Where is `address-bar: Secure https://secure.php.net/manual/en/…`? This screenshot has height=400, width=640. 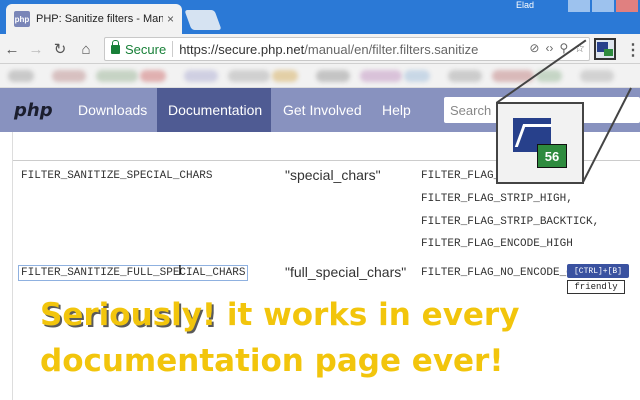 address-bar: Secure https://secure.php.net/manual/en/… is located at coordinates (347, 49).